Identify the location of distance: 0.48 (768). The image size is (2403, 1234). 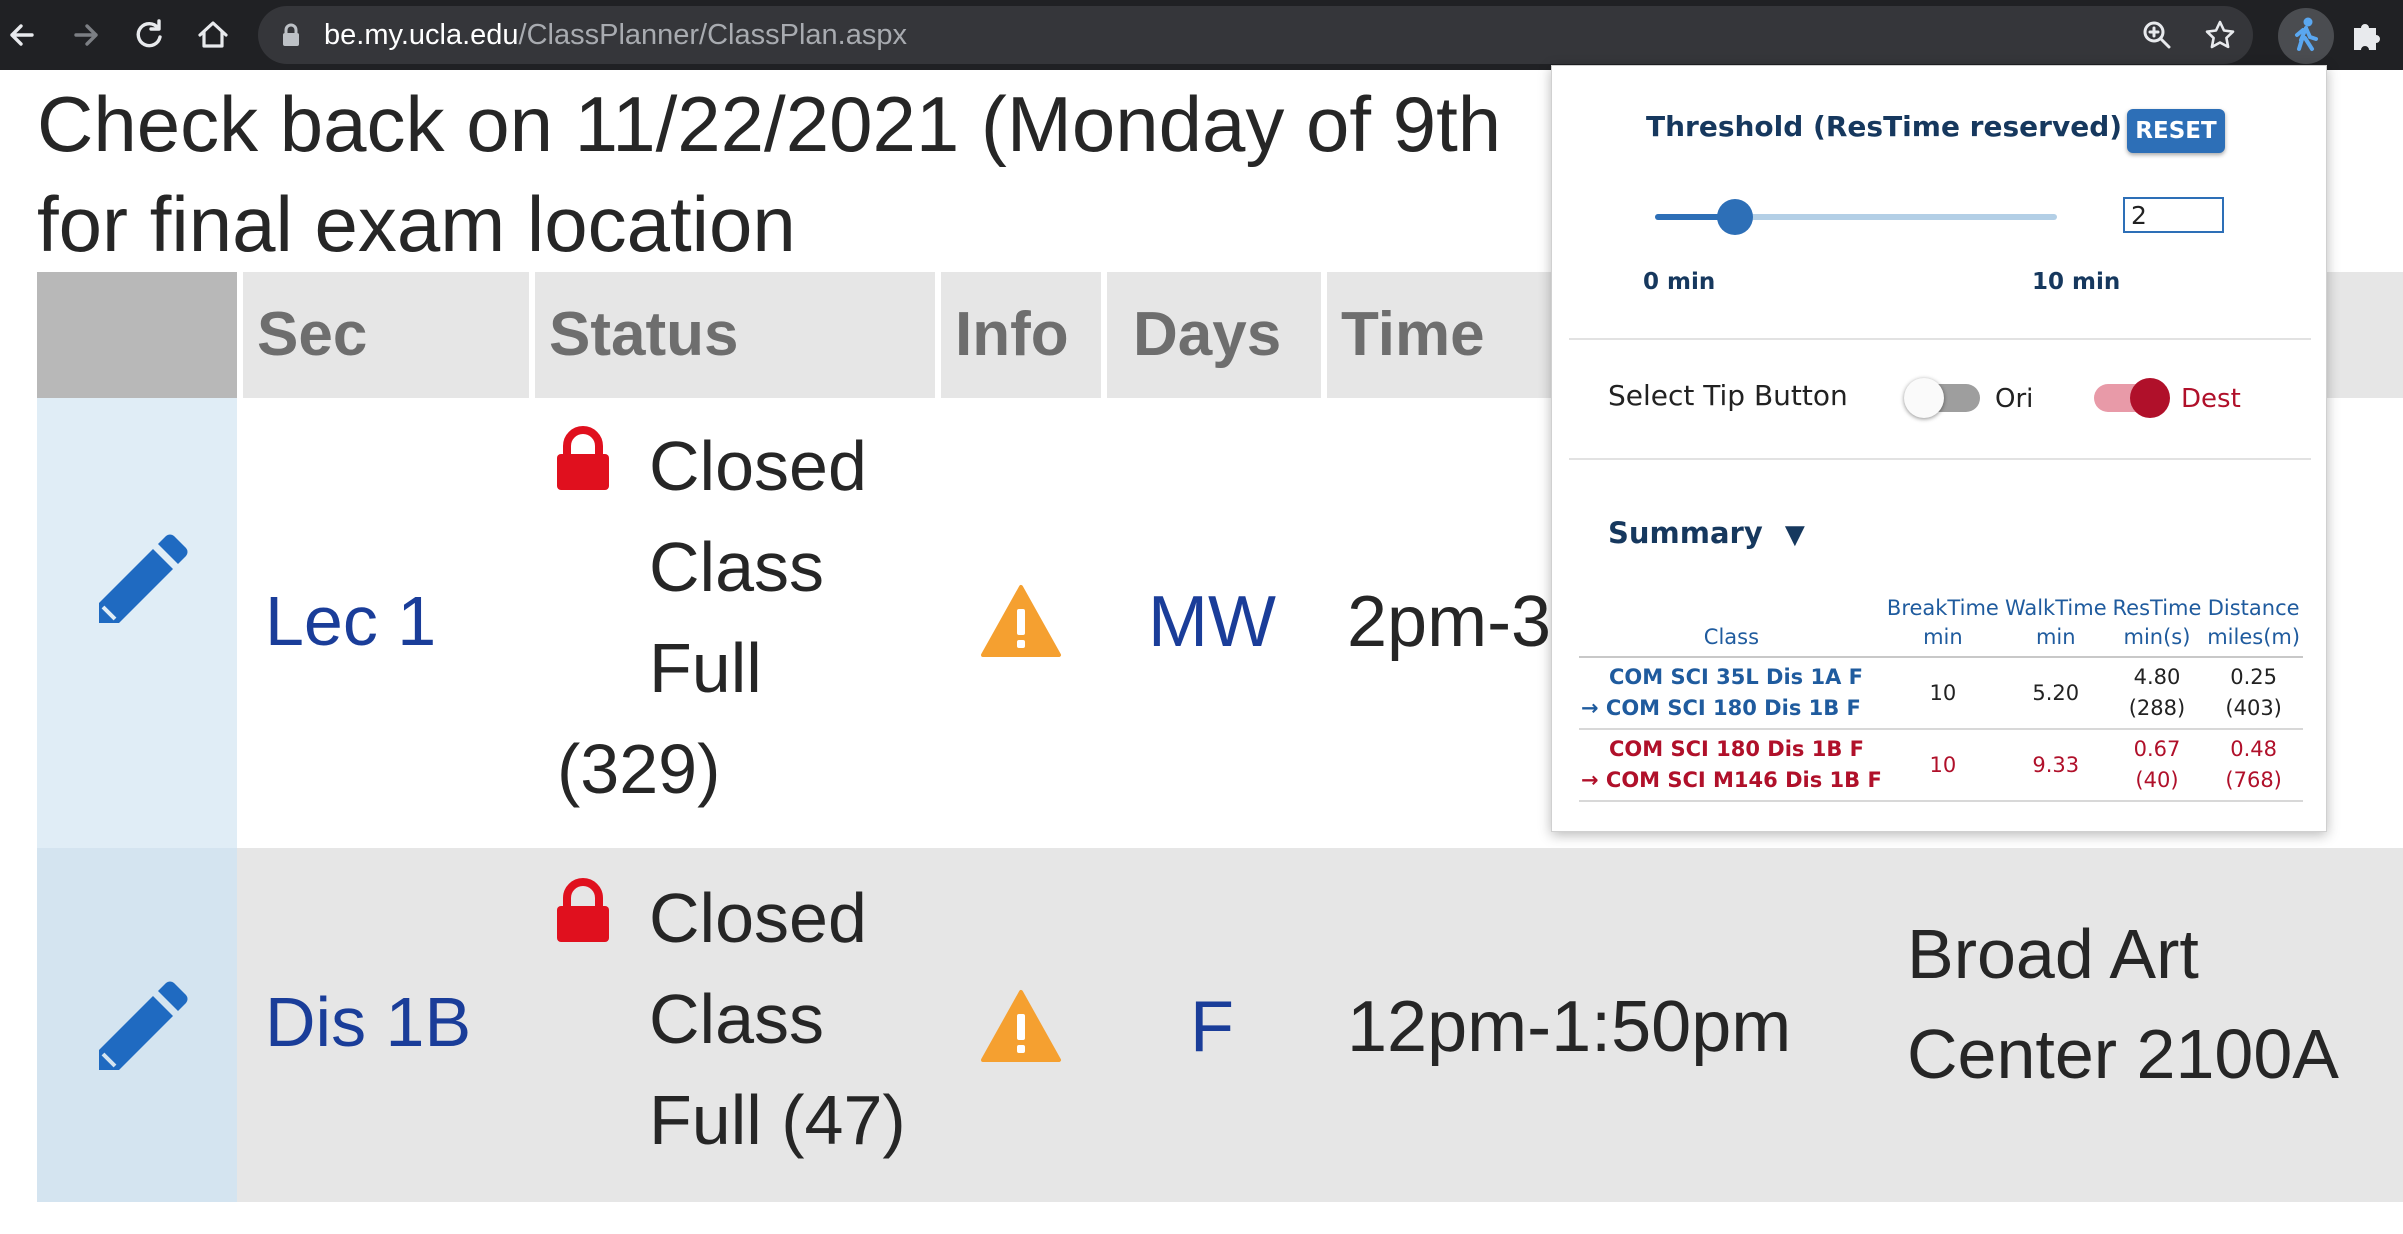
(2253, 765).